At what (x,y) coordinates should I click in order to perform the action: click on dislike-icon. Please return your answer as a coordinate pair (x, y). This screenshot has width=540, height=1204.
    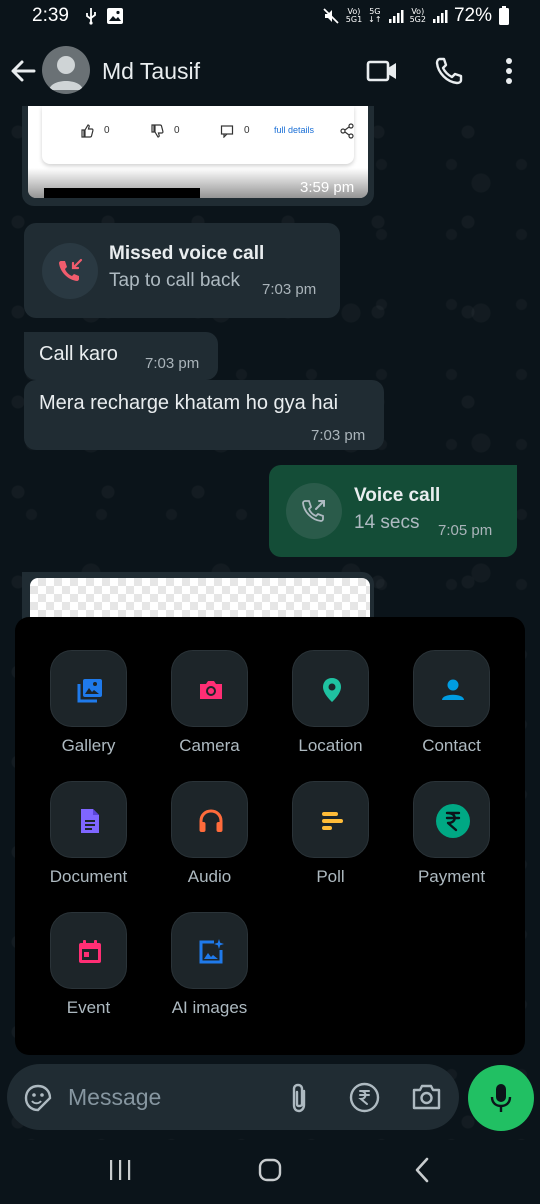
    Looking at the image, I should click on (157, 131).